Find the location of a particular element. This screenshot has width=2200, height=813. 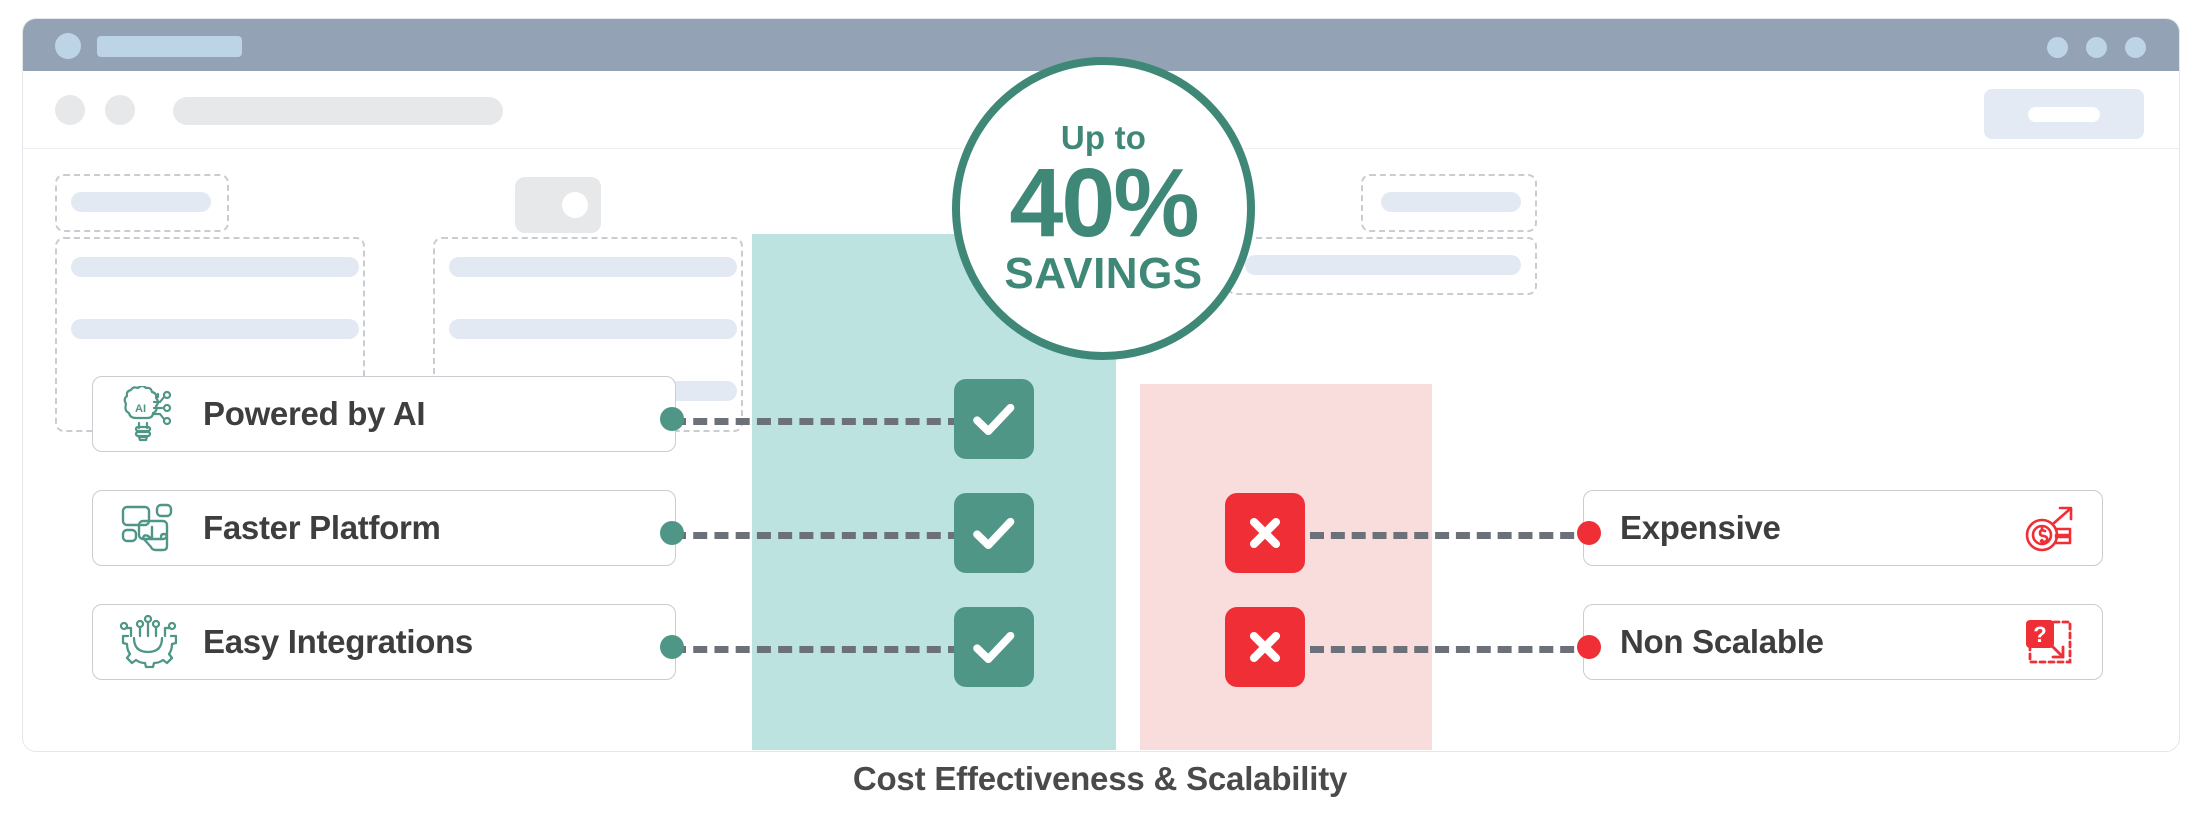

circuit-gear-icon is located at coordinates (148, 641).